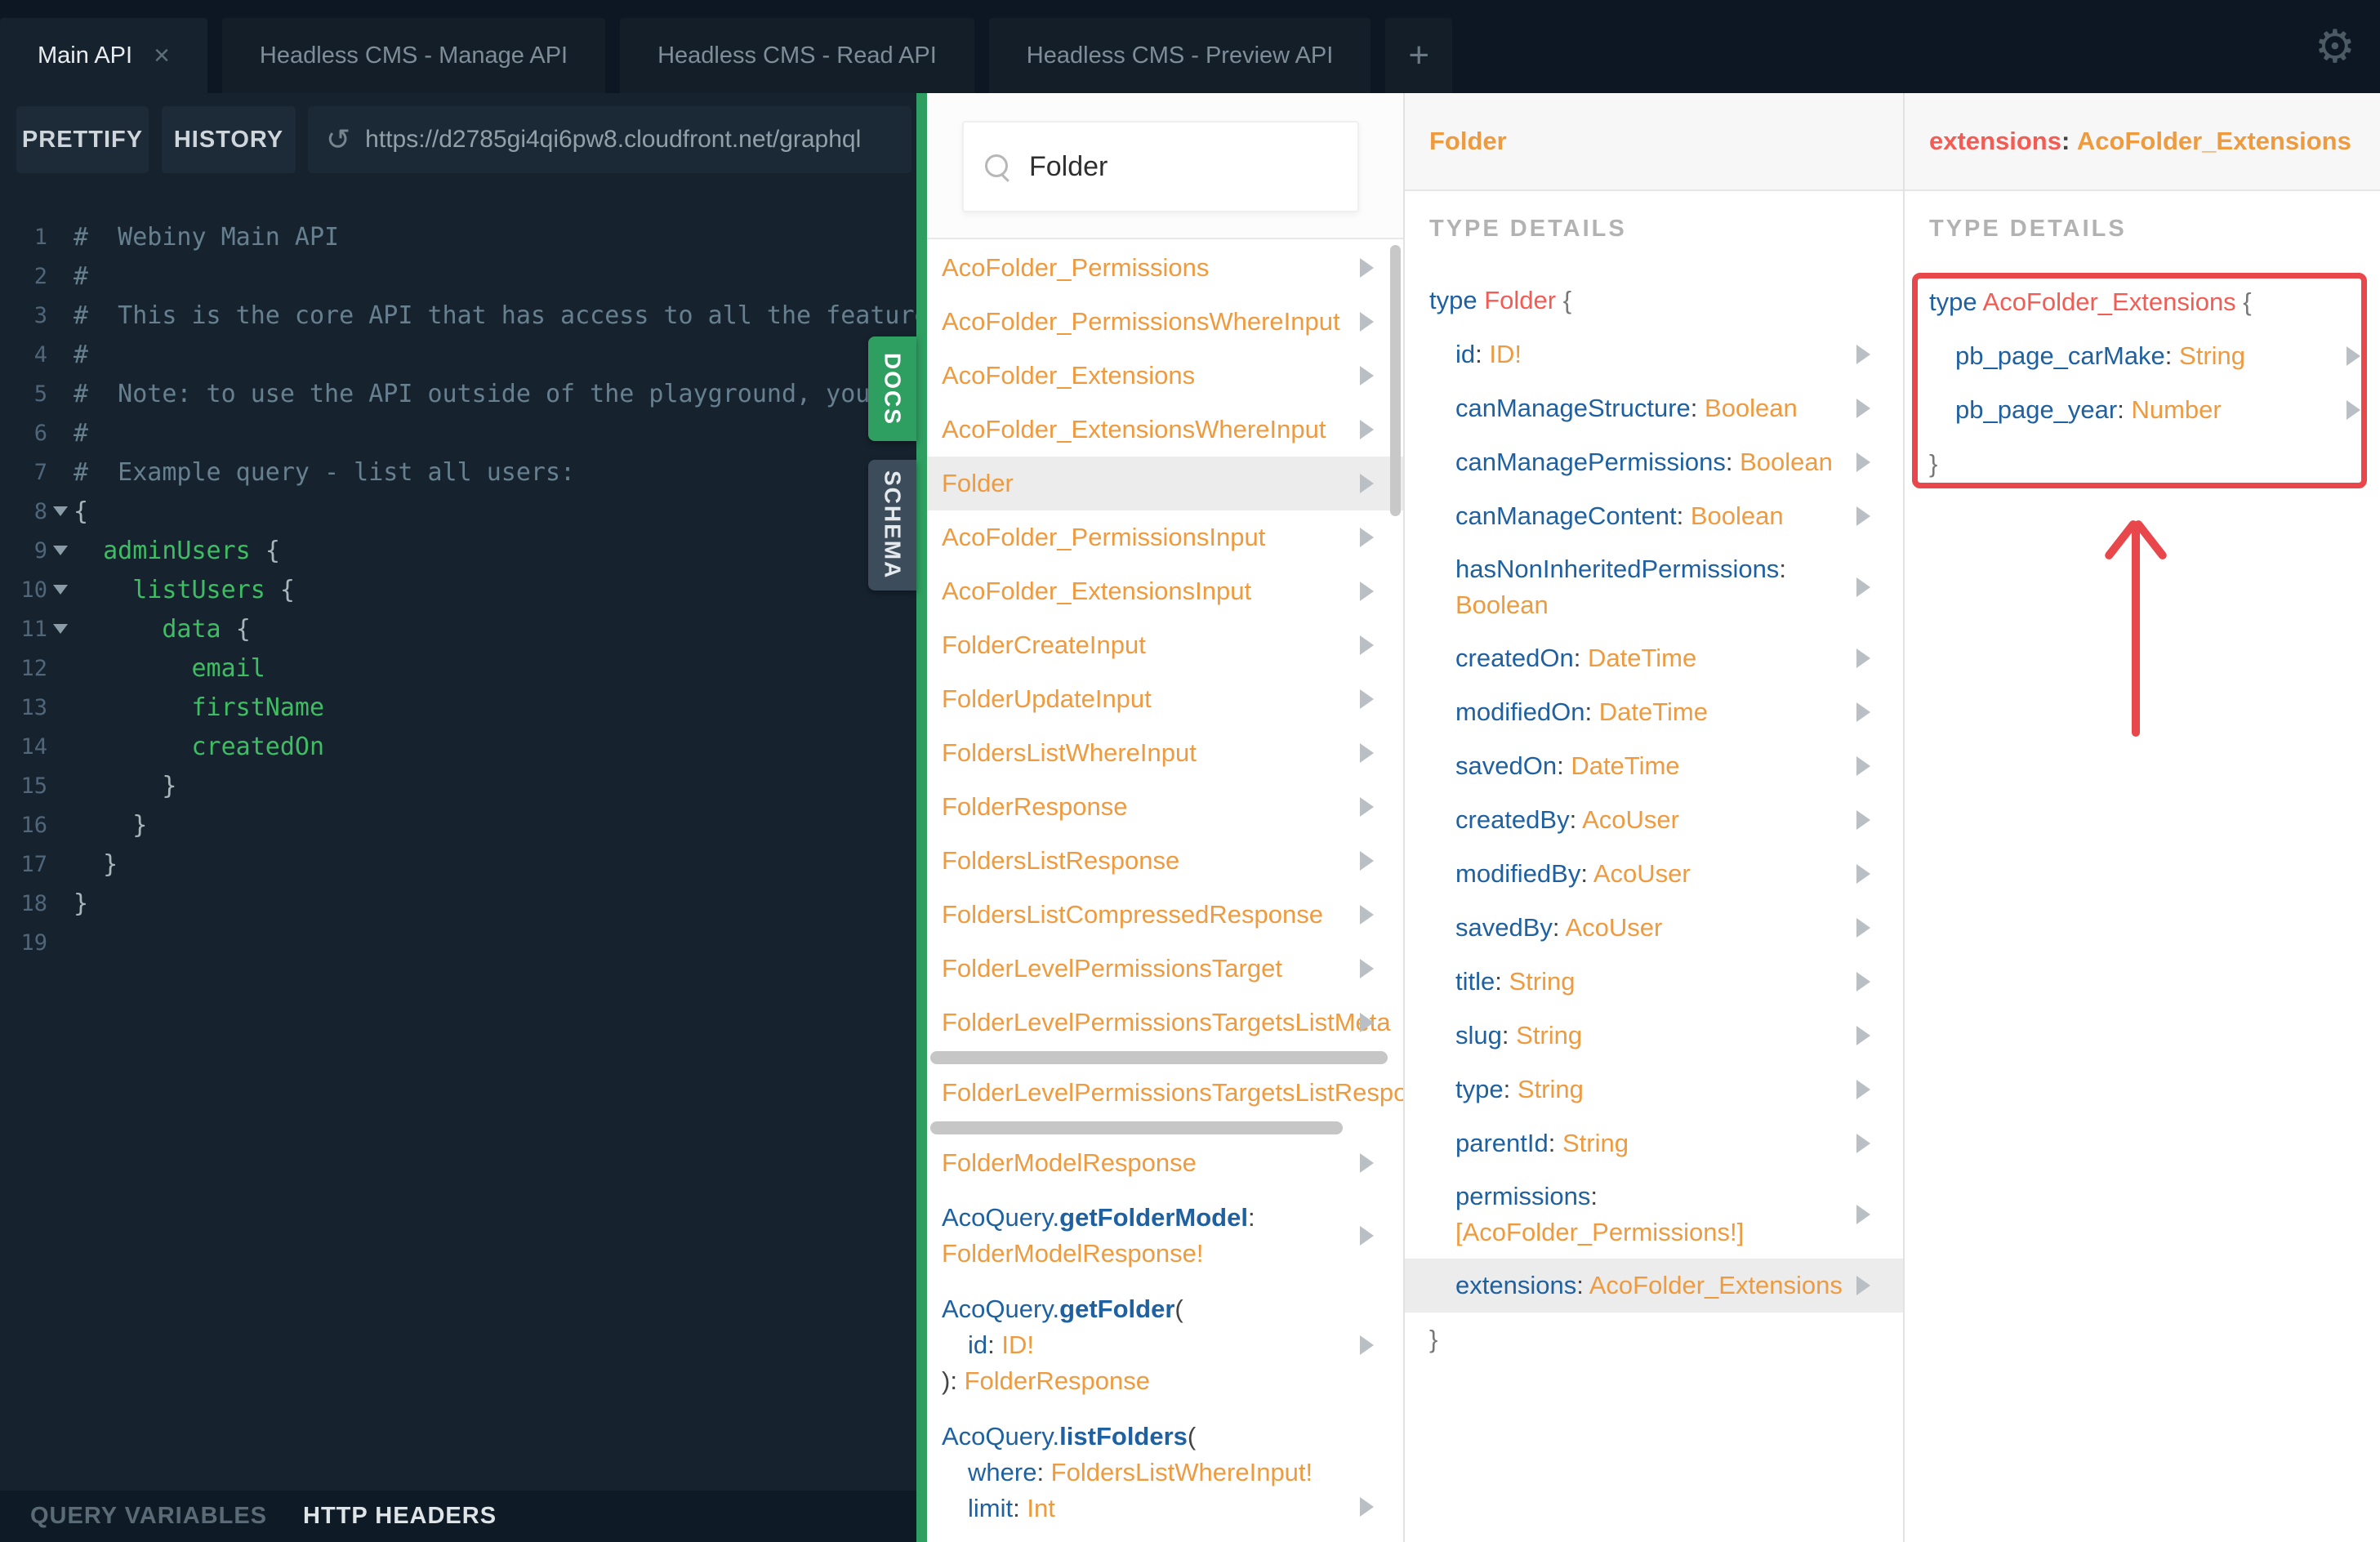 This screenshot has height=1542, width=2380. What do you see at coordinates (2143, 356) in the screenshot?
I see `type-field-row: pb_page_carMake: String` at bounding box center [2143, 356].